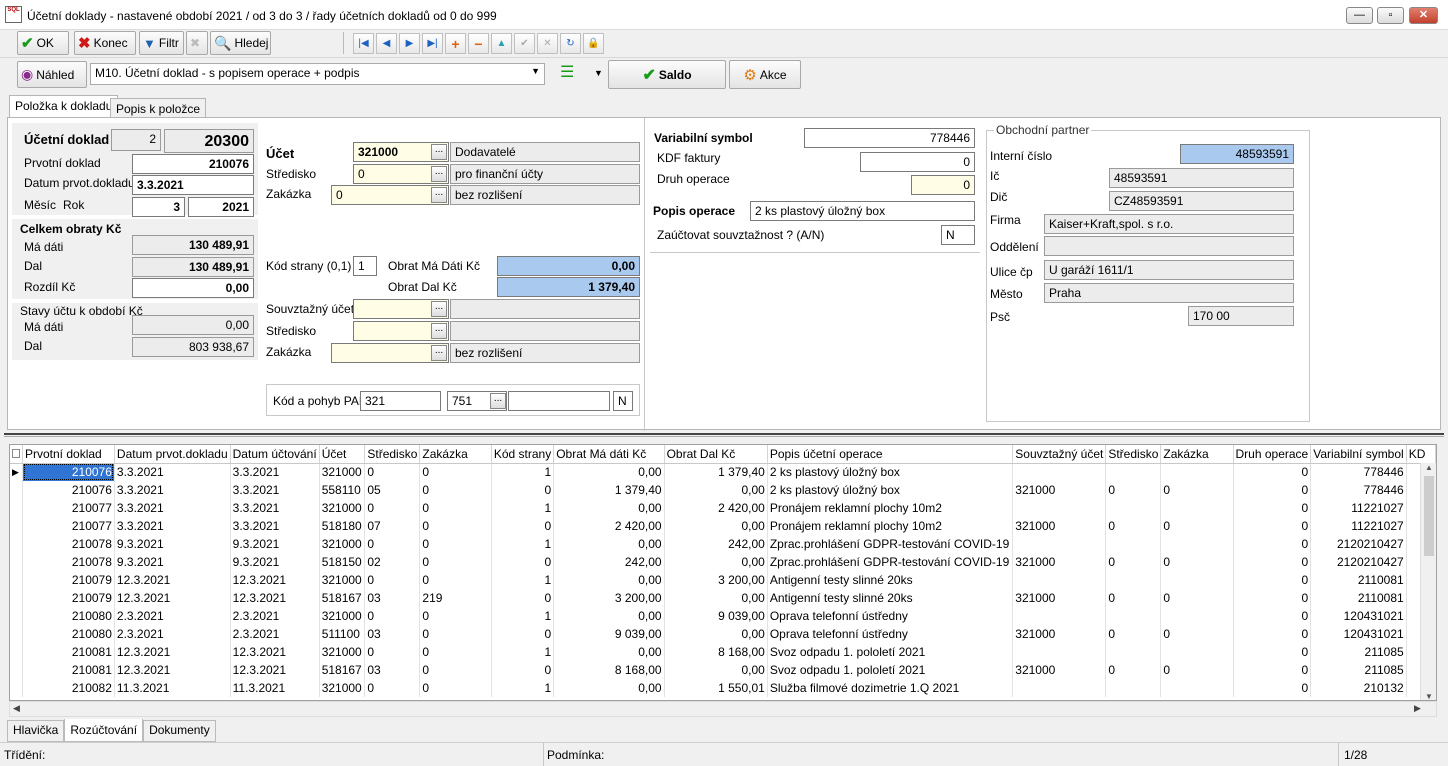  Describe the element at coordinates (623, 401) in the screenshot. I see `pap-flag-field: N` at that location.